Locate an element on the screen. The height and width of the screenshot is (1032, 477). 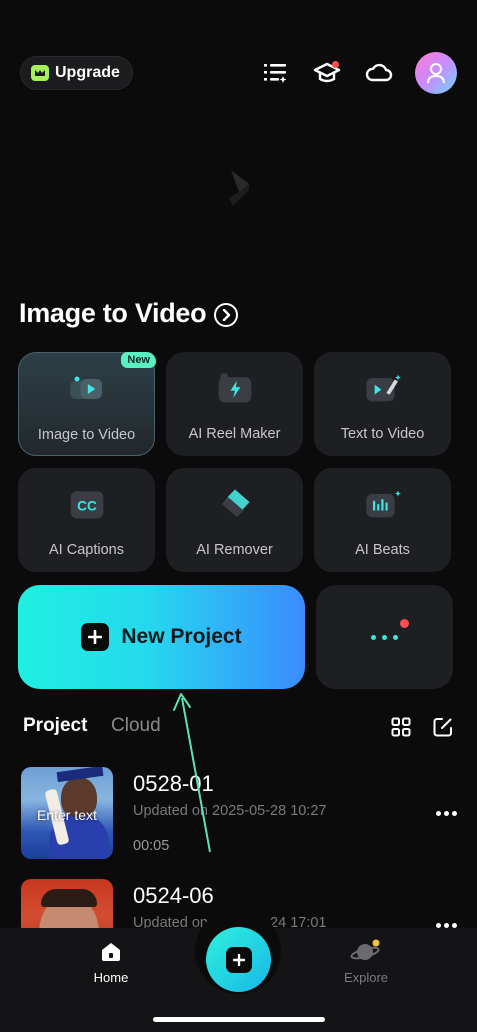
graduation-cap-icon is located at coordinates (327, 73).